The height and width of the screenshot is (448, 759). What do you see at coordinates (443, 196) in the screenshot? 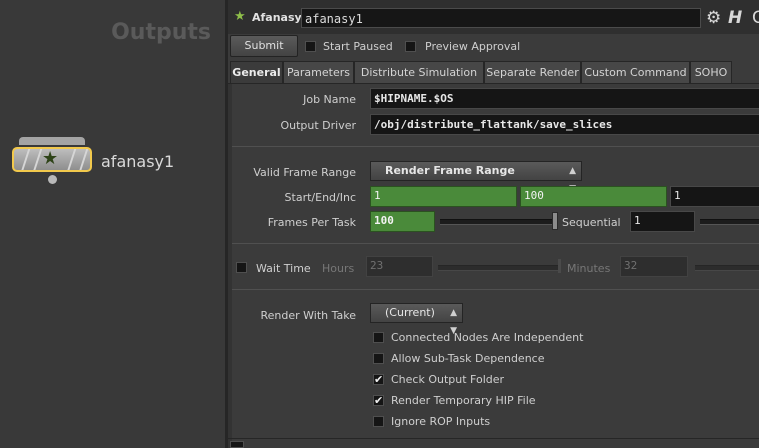
I see `frame-start-field: 1` at bounding box center [443, 196].